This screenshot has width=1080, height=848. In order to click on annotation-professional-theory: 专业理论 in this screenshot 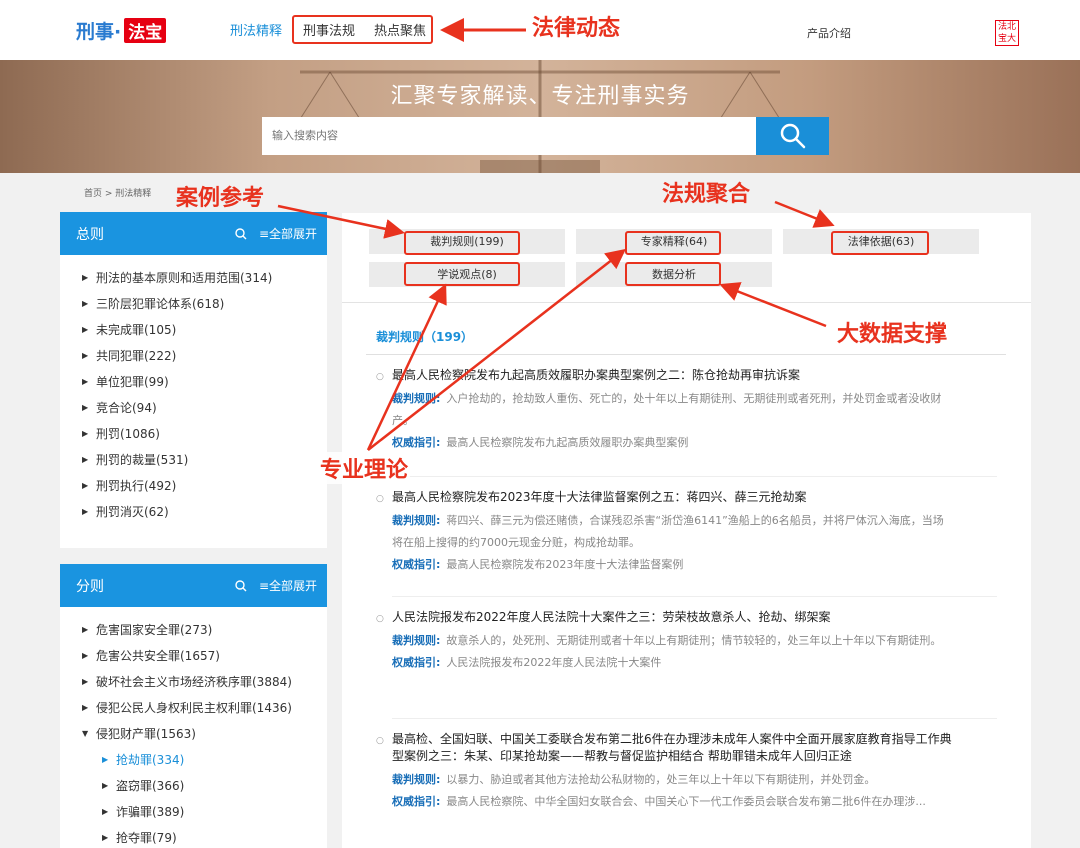, I will do `click(364, 468)`.